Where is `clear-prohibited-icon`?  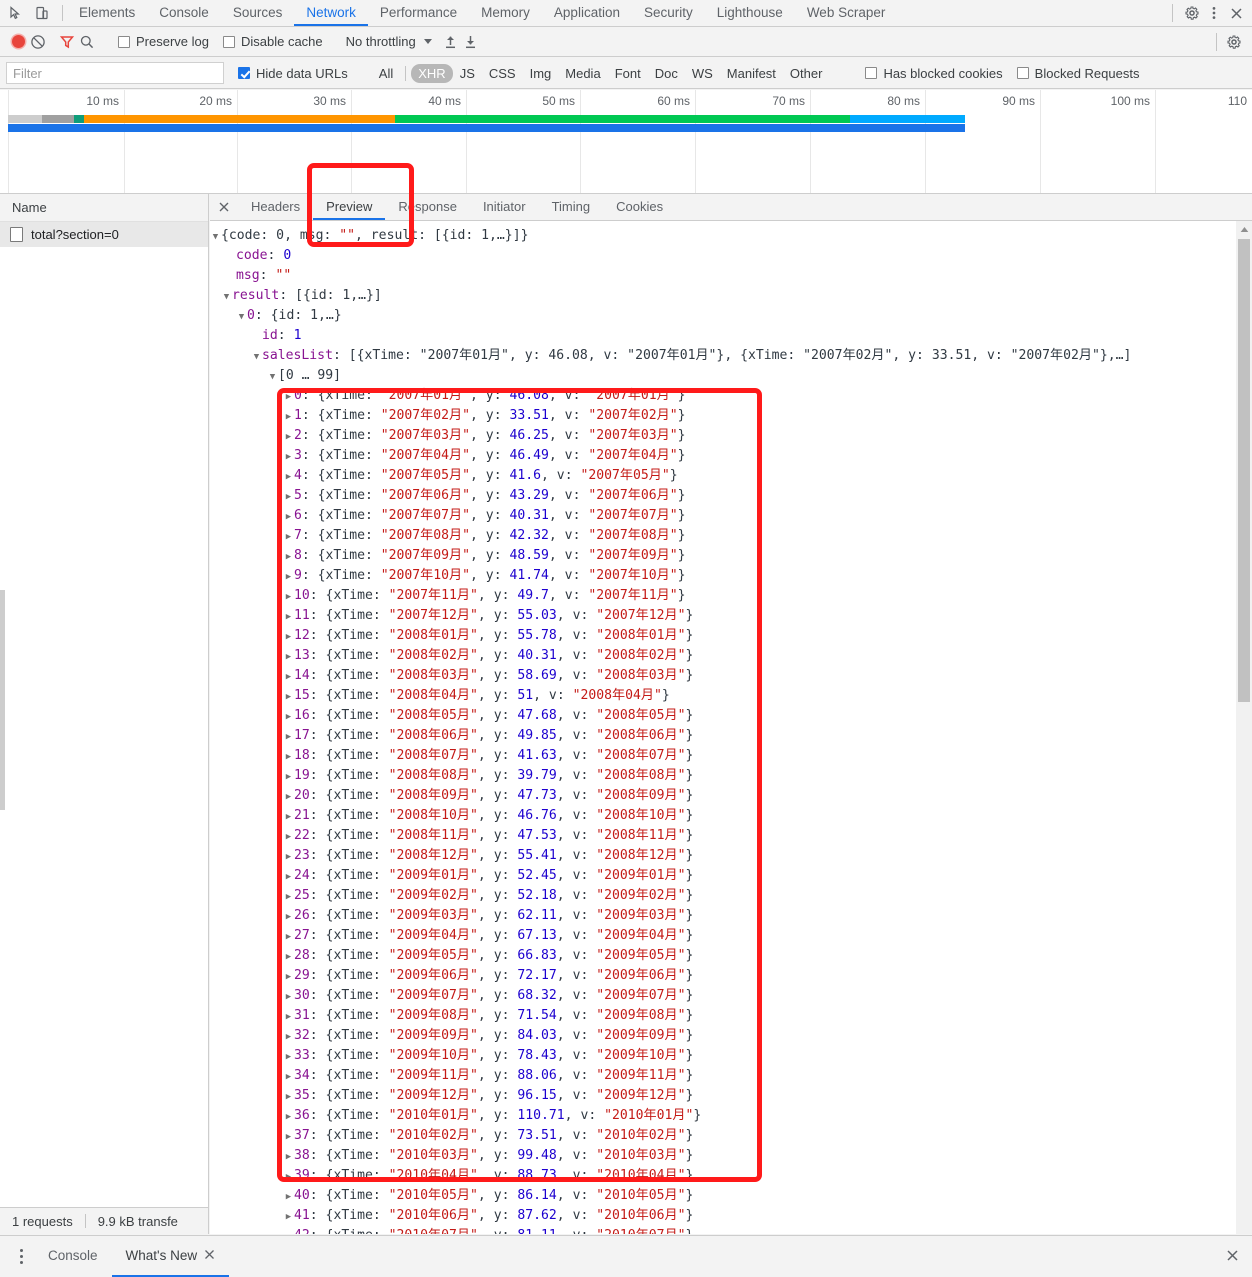
clear-prohibited-icon is located at coordinates (38, 42).